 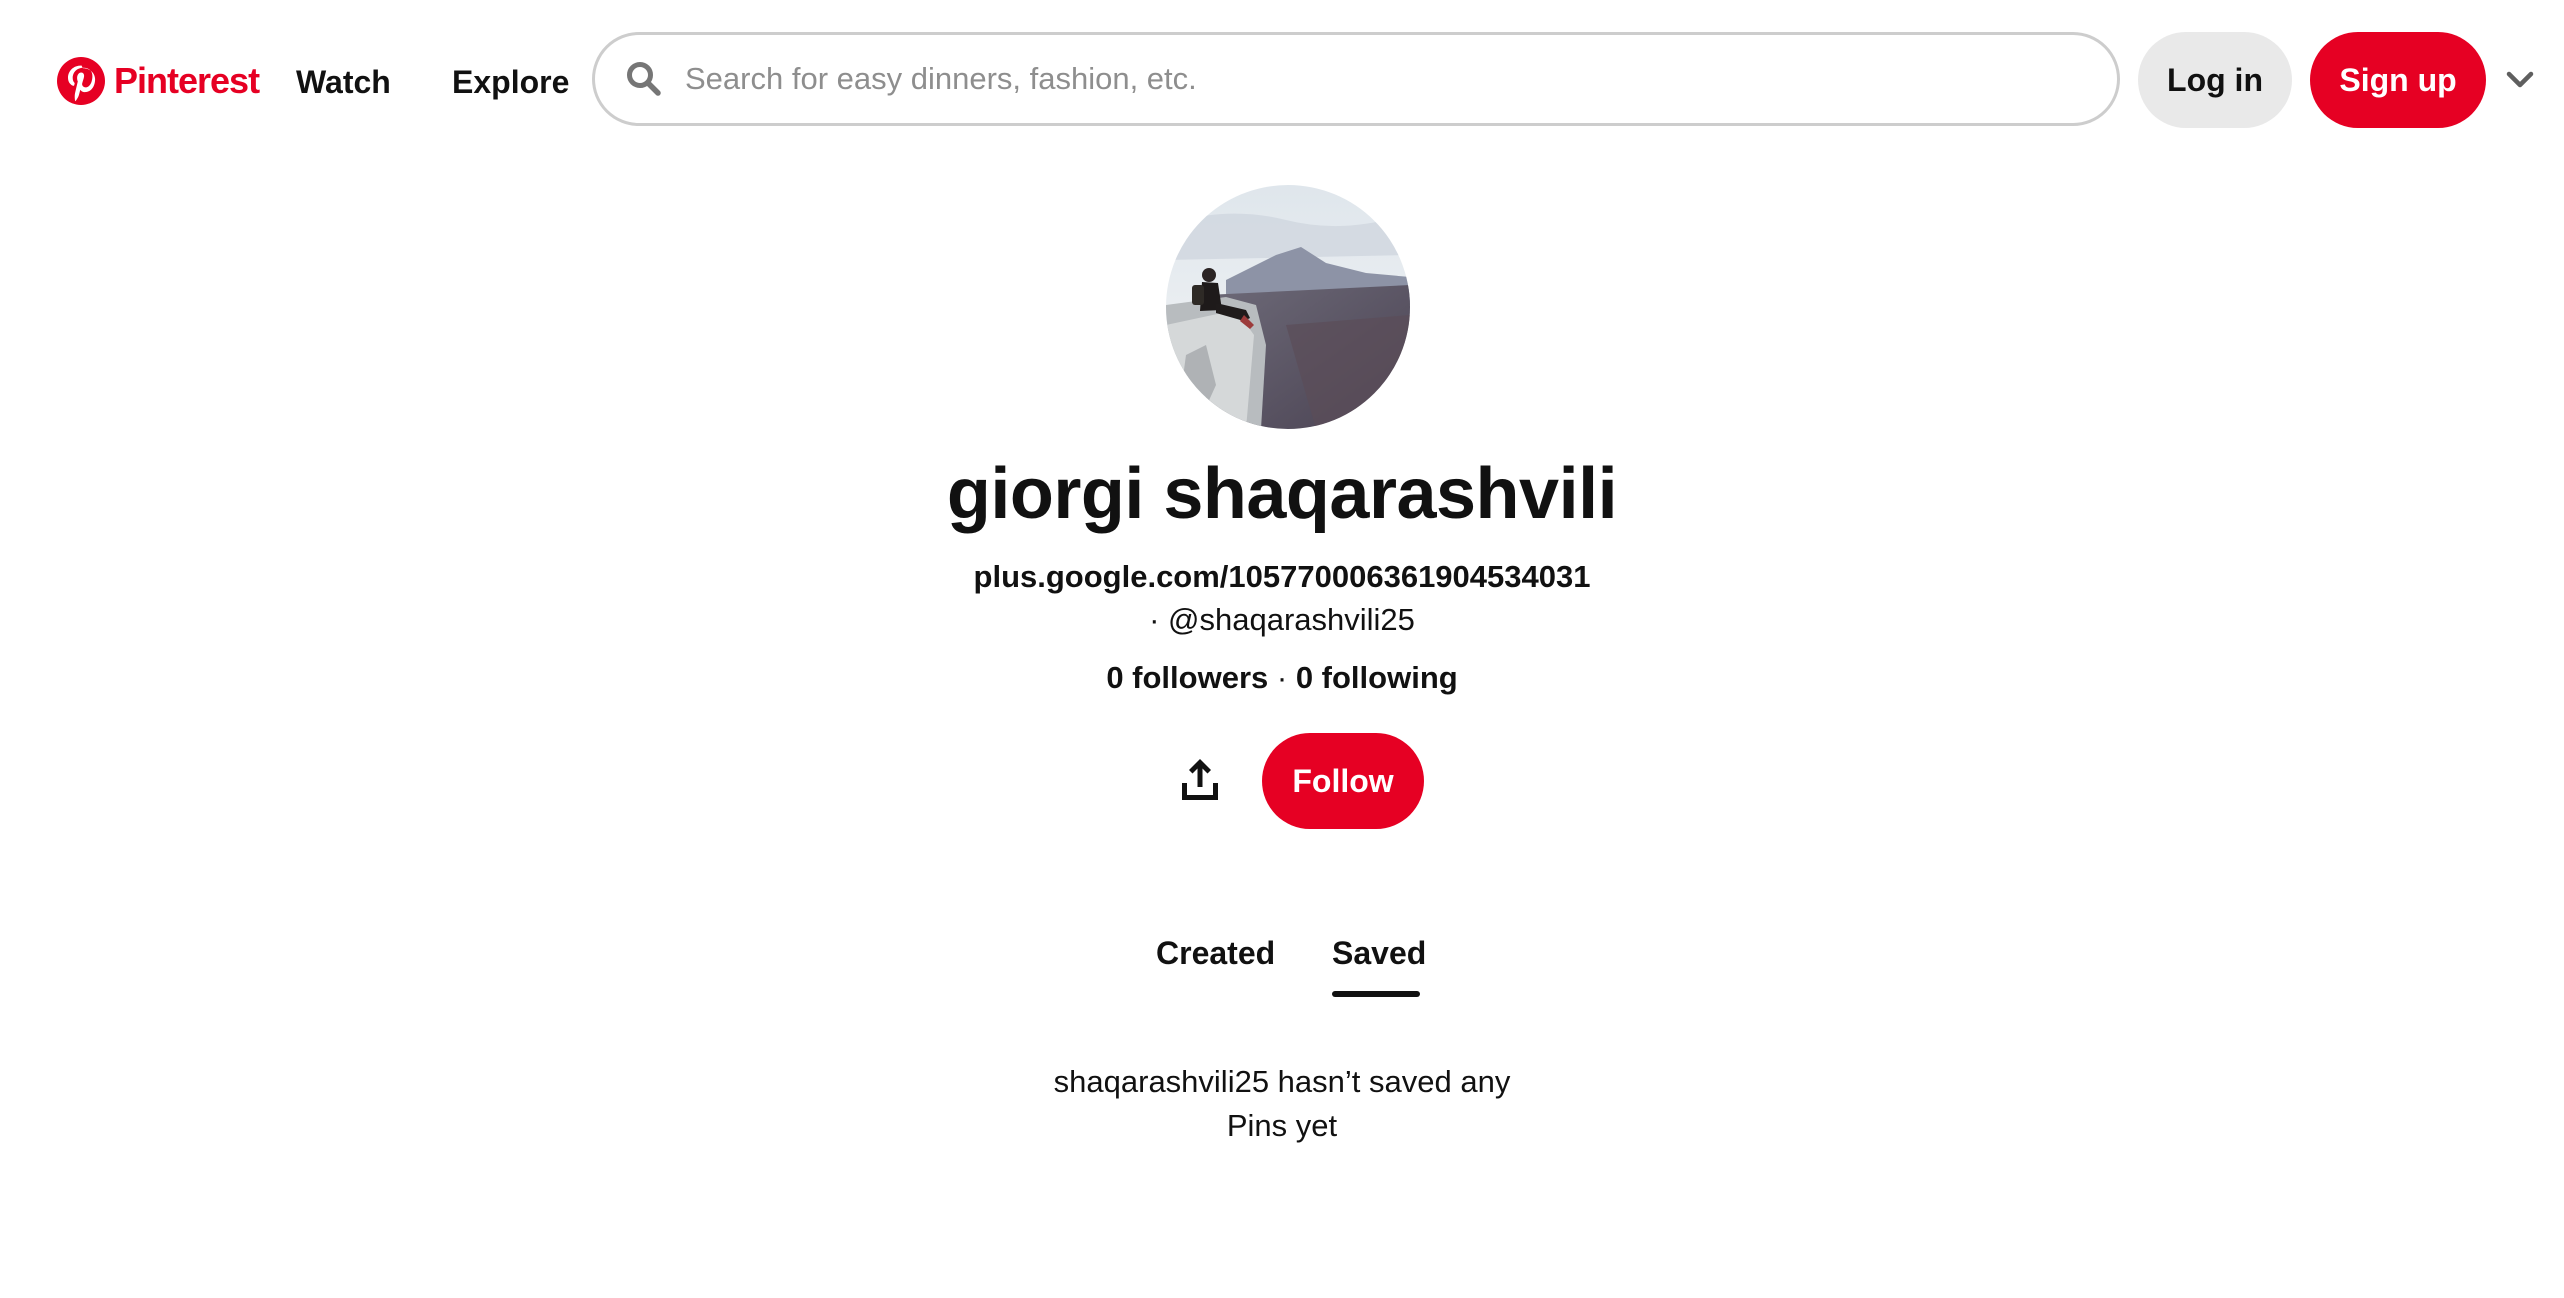 I want to click on brand-name: Pinterest, so click(x=187, y=80).